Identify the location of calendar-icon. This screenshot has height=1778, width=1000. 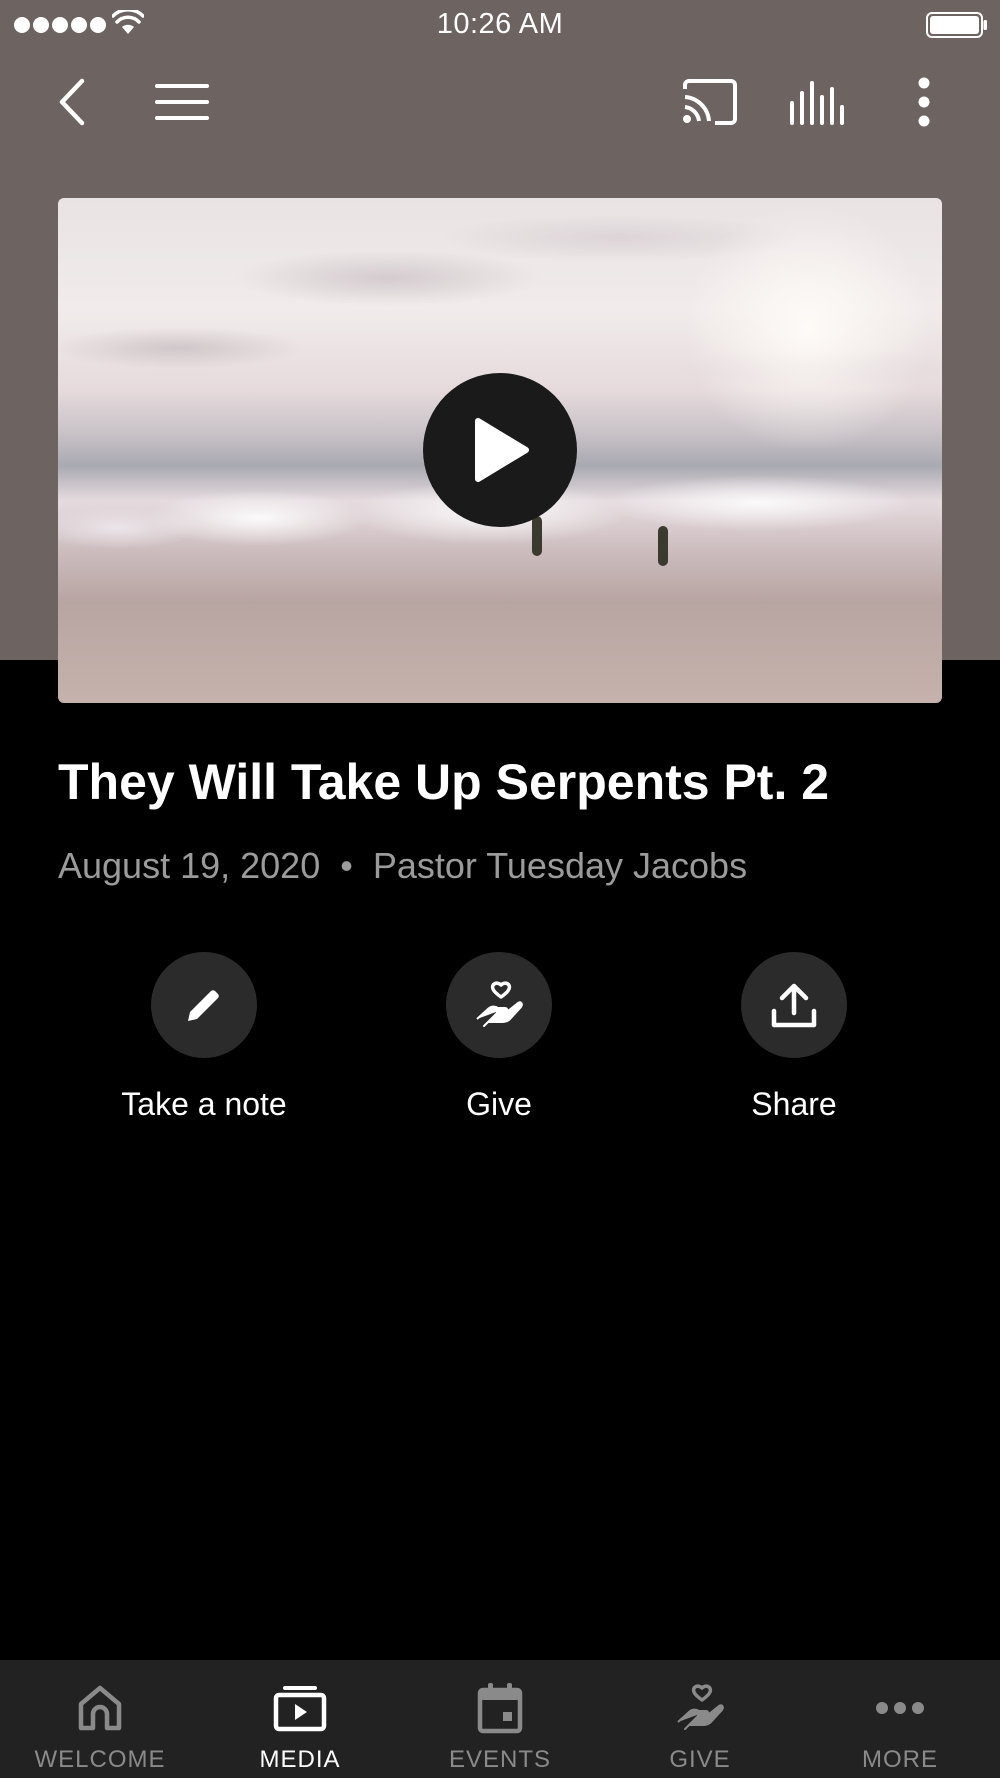
(500, 1708).